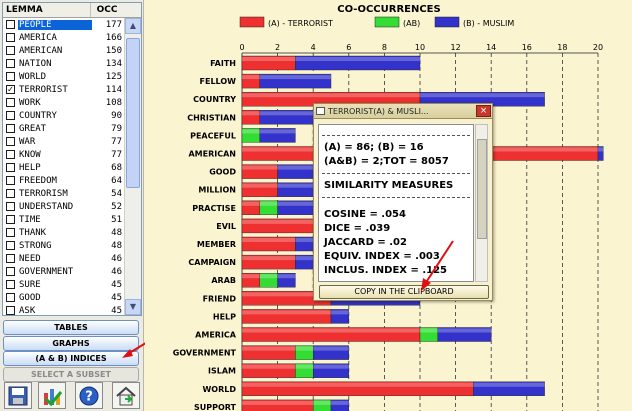 The height and width of the screenshot is (411, 632). I want to click on totals-line: (A&B) = 2;TOT = 8057, so click(386, 161).